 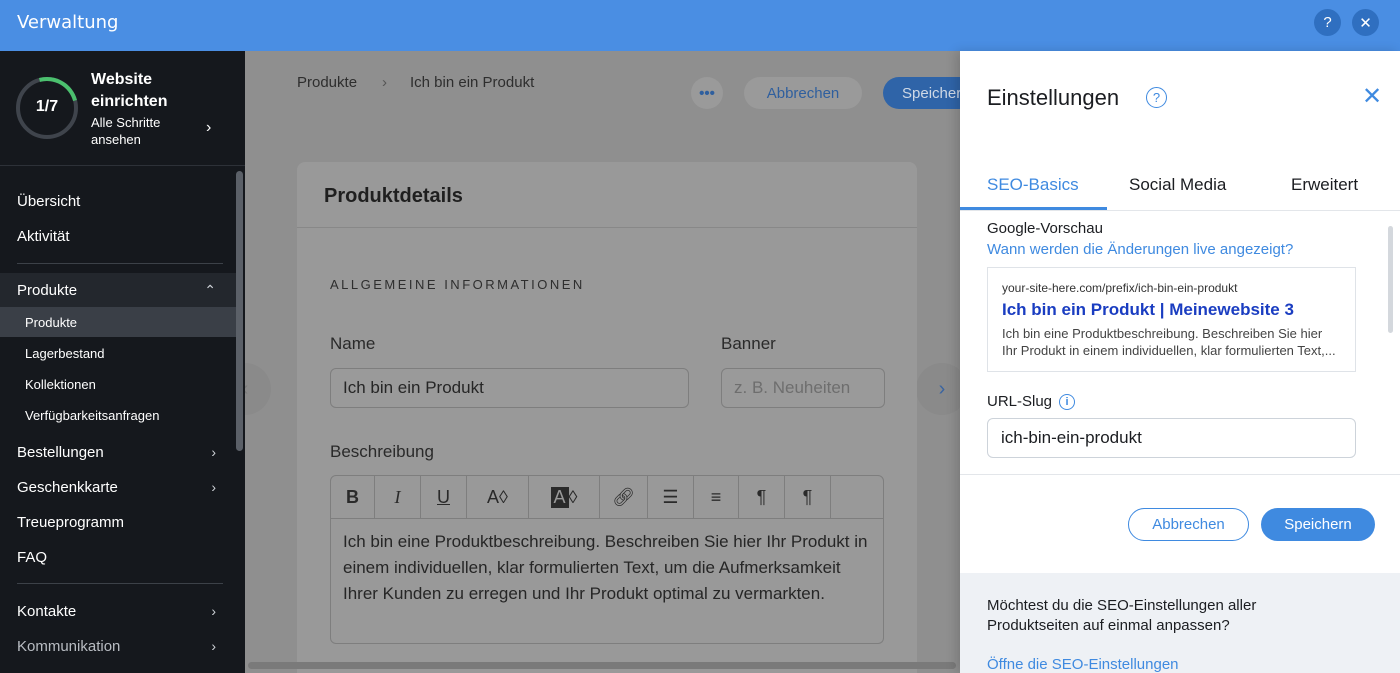 I want to click on breadcrumb-current: Ich bin ein Produkt, so click(x=472, y=82).